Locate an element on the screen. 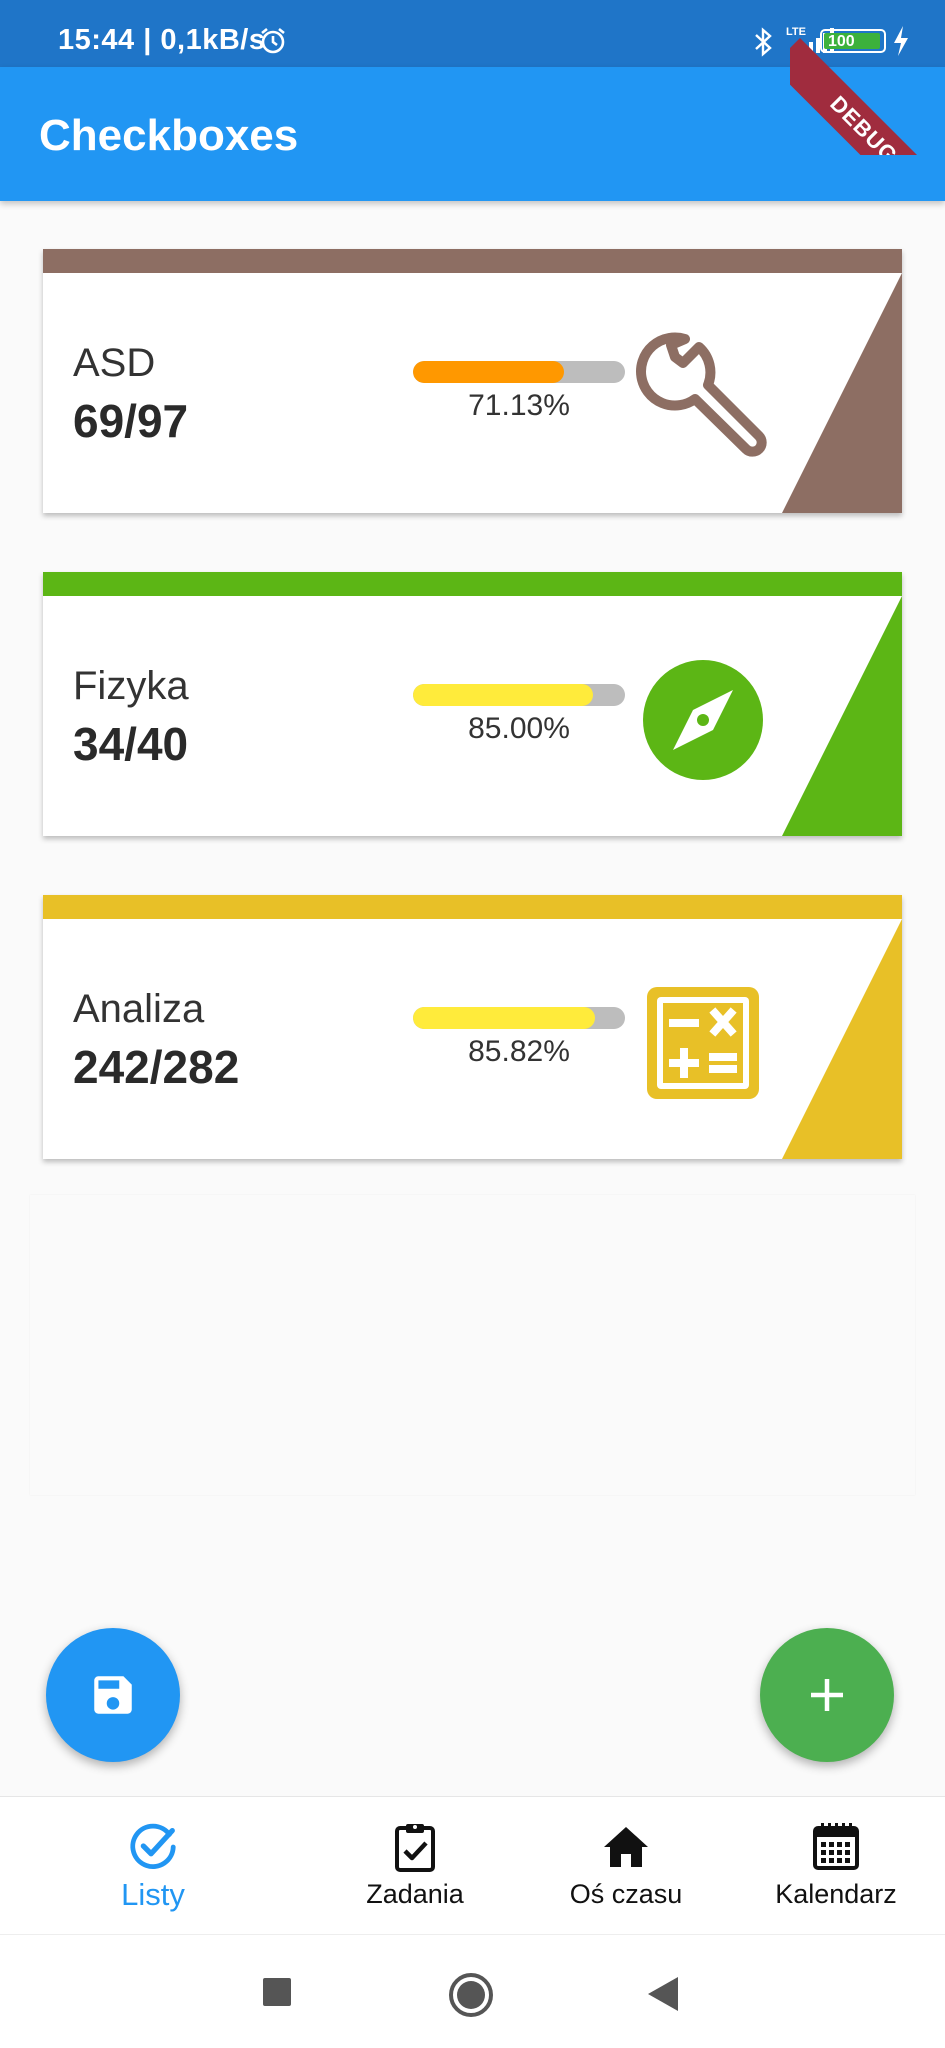  save-icon is located at coordinates (113, 1695).